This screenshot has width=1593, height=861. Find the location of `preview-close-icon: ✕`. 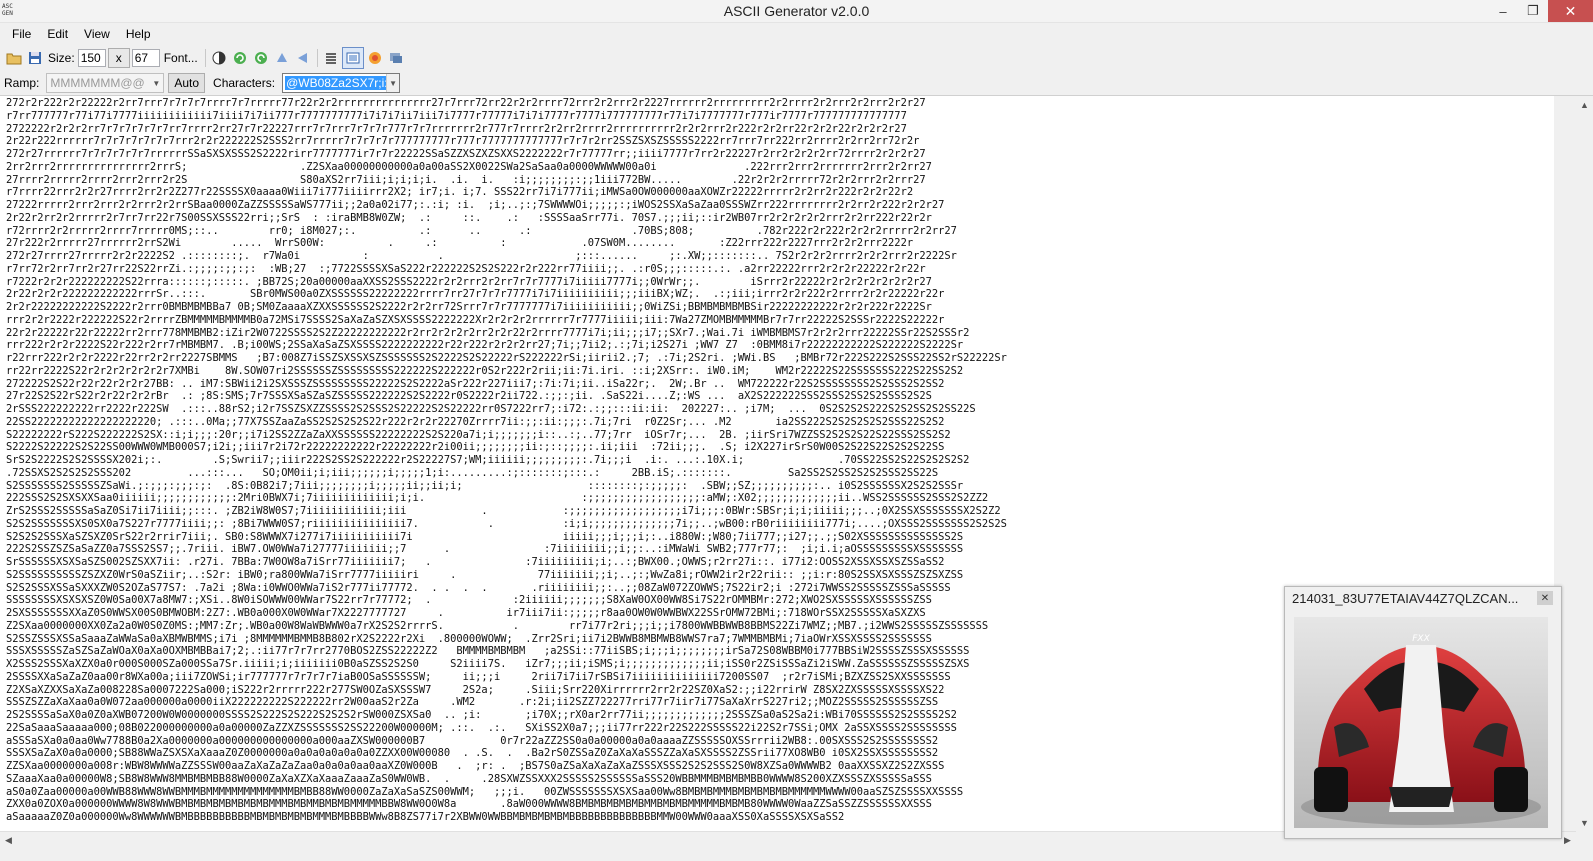

preview-close-icon: ✕ is located at coordinates (1545, 598).